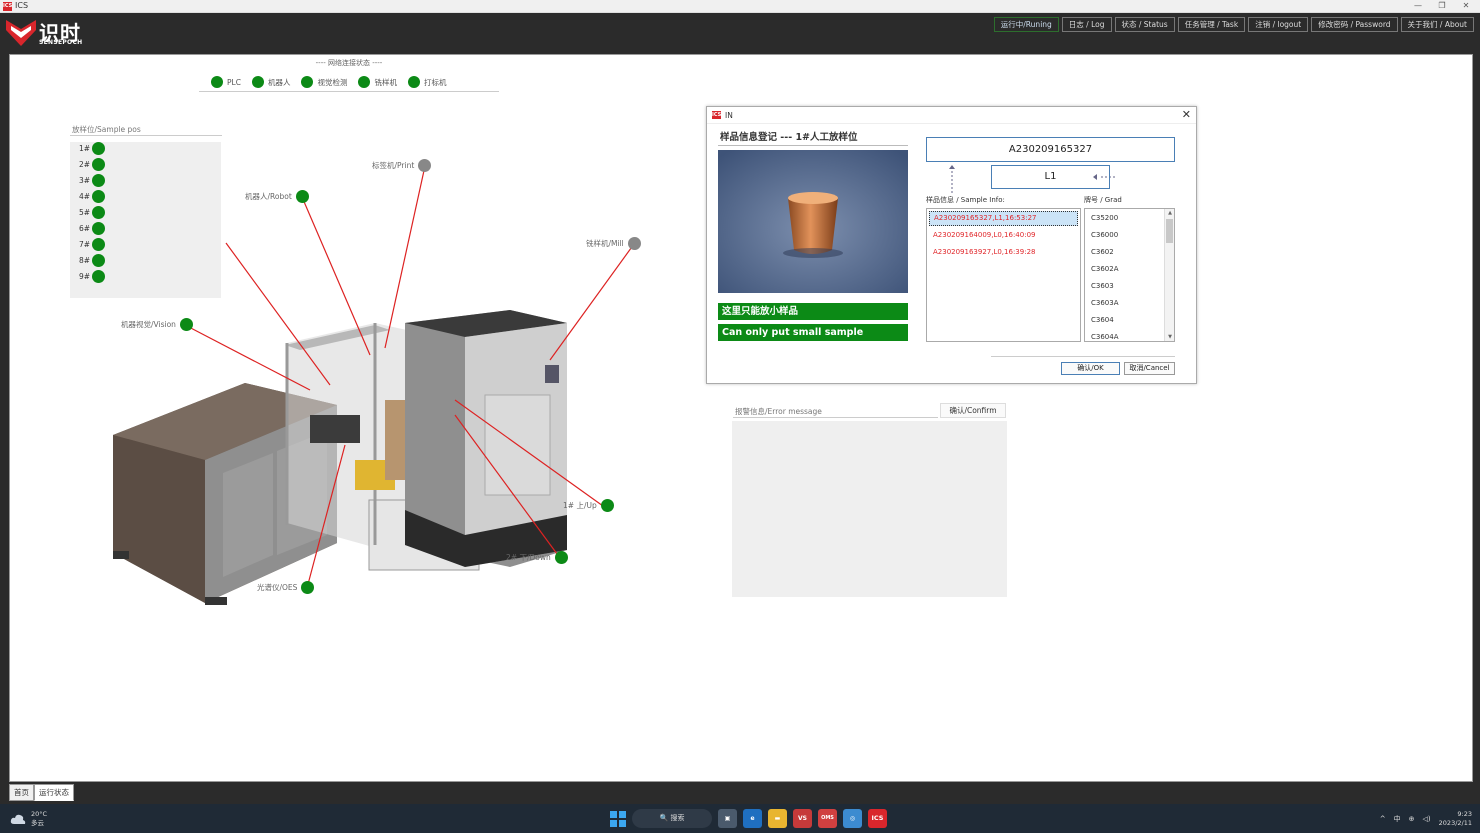 The width and height of the screenshot is (1480, 833). Describe the element at coordinates (349, 73) in the screenshot. I see `network-status: ---- 网络连接状态 ---- PLC 机器人 视觉检测 铣样机 打标机` at that location.